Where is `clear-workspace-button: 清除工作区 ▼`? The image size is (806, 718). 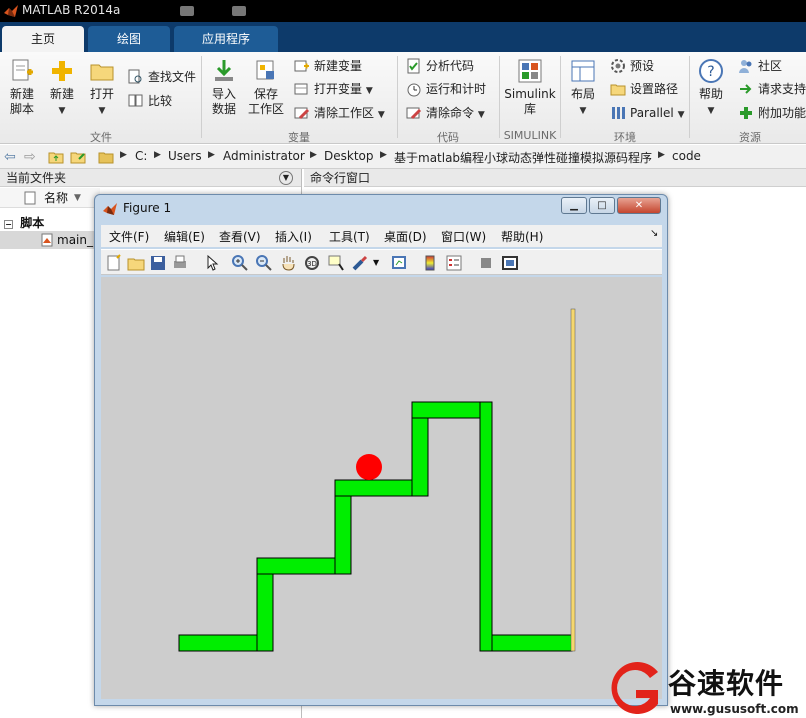 clear-workspace-button: 清除工作区 ▼ is located at coordinates (339, 113).